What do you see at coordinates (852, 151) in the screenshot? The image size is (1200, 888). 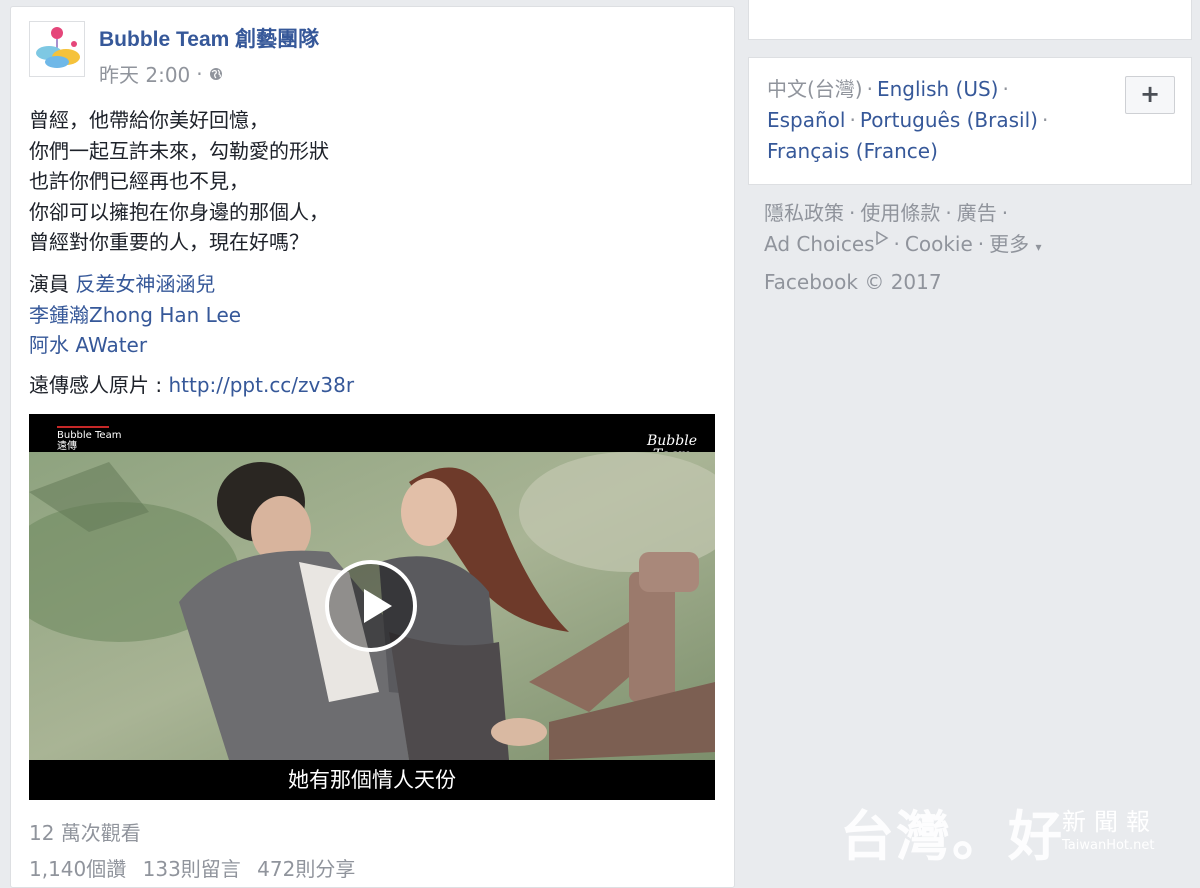 I see `language-fr: Français (France)` at bounding box center [852, 151].